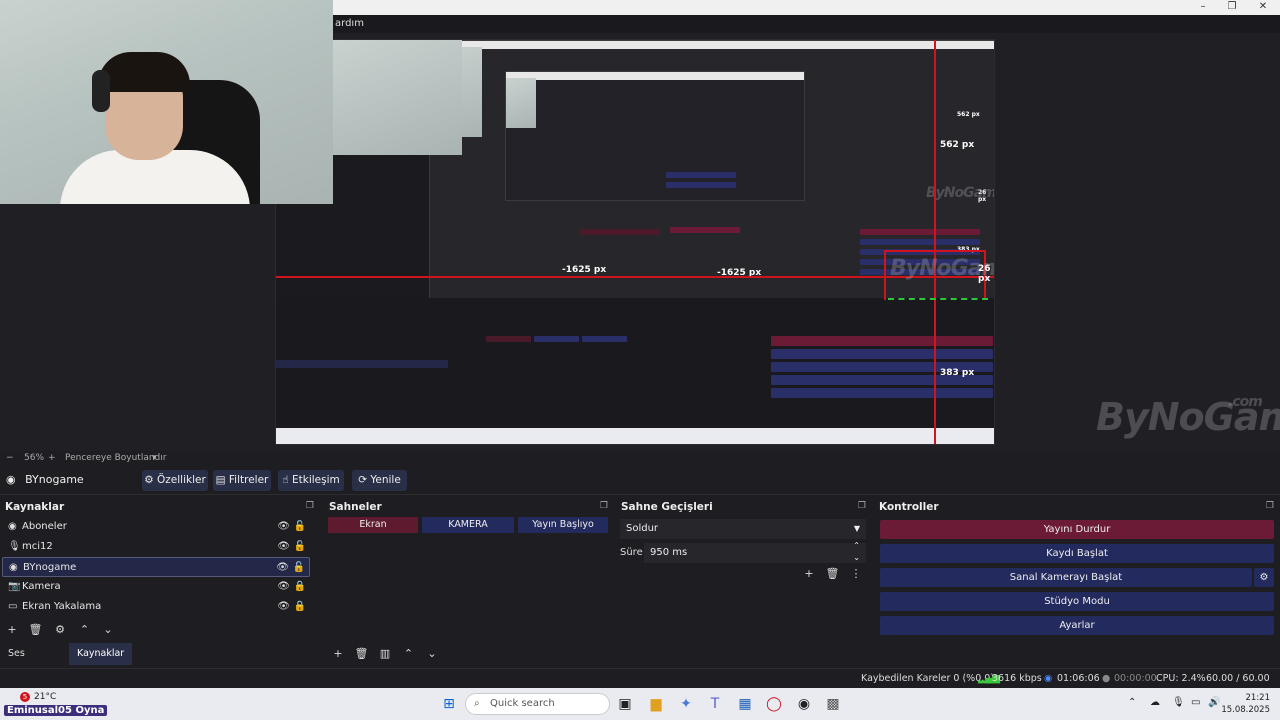 Image resolution: width=1280 pixels, height=720 pixels. Describe the element at coordinates (154, 458) in the screenshot. I see `fit-dropdown-icon: ▾` at that location.